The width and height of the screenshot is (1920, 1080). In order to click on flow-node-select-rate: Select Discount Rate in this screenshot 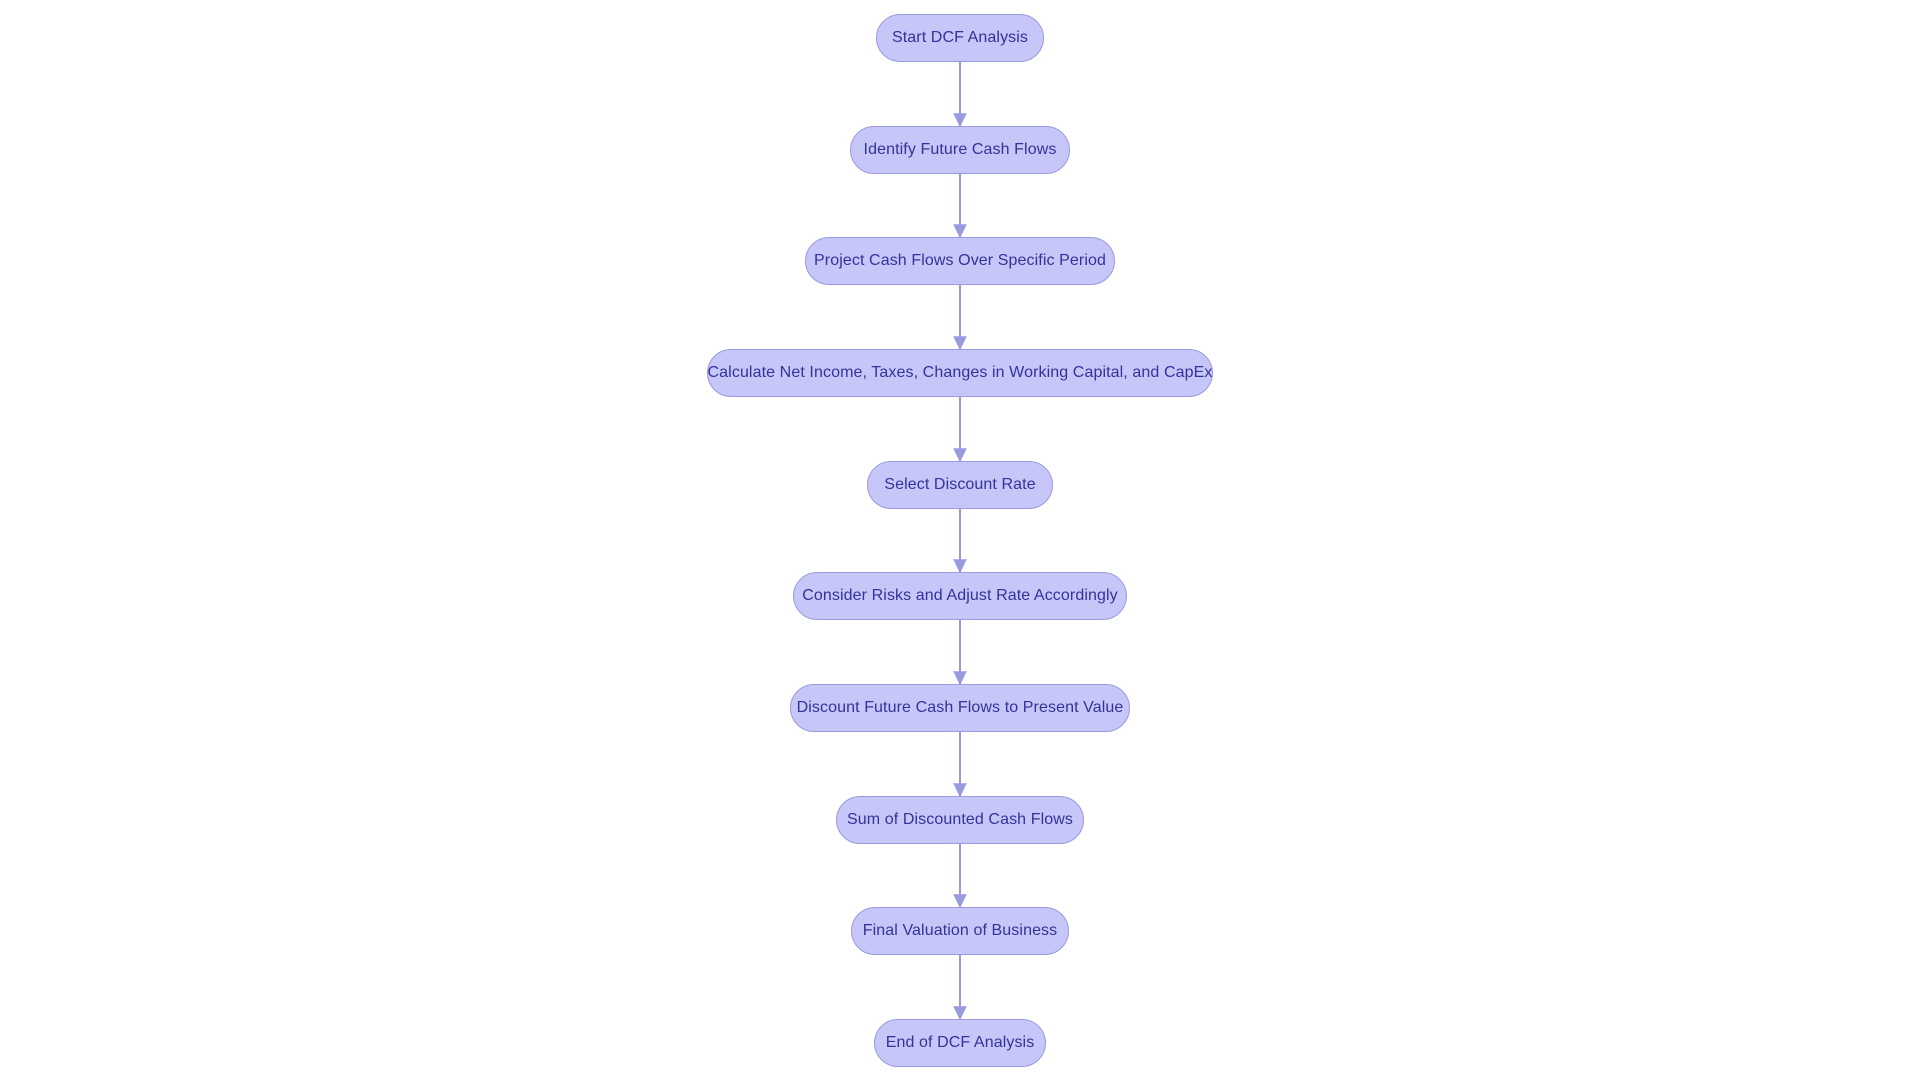, I will do `click(960, 485)`.